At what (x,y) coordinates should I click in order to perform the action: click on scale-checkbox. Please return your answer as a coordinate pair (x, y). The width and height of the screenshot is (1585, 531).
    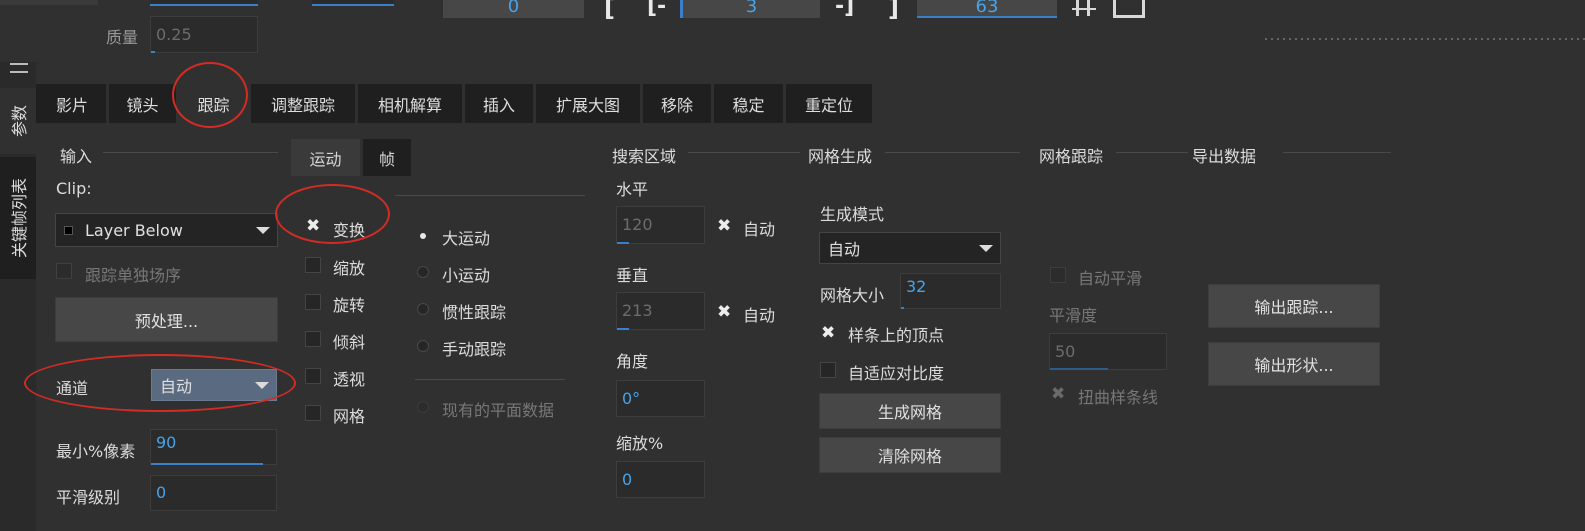
    Looking at the image, I should click on (313, 265).